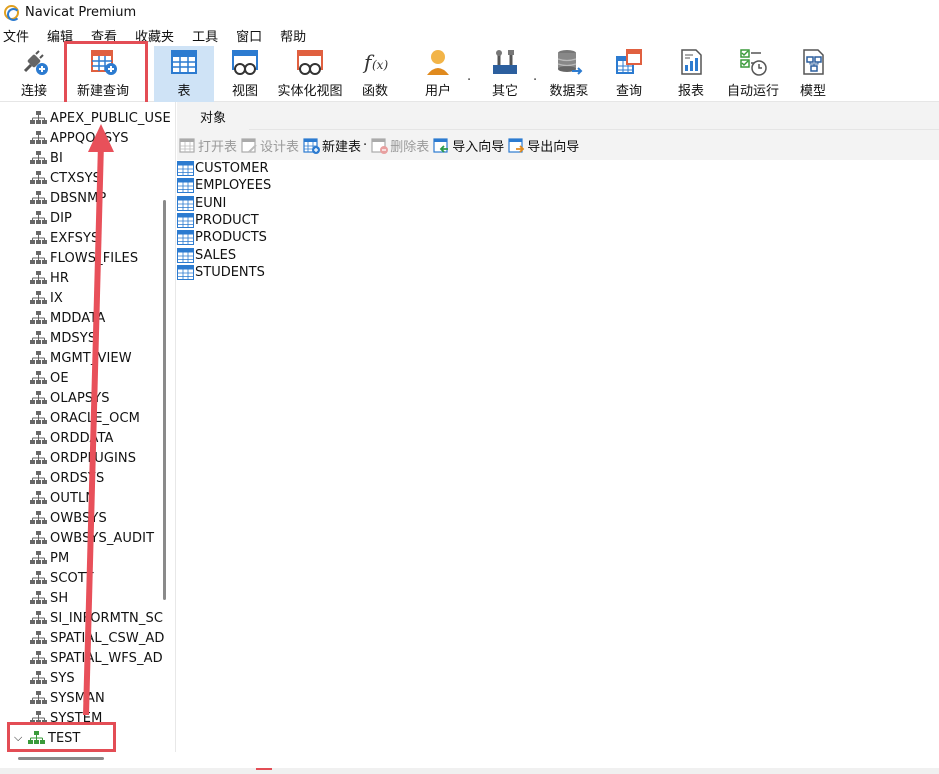 The width and height of the screenshot is (939, 774). Describe the element at coordinates (253, 35) in the screenshot. I see `menu-window: 窗口` at that location.